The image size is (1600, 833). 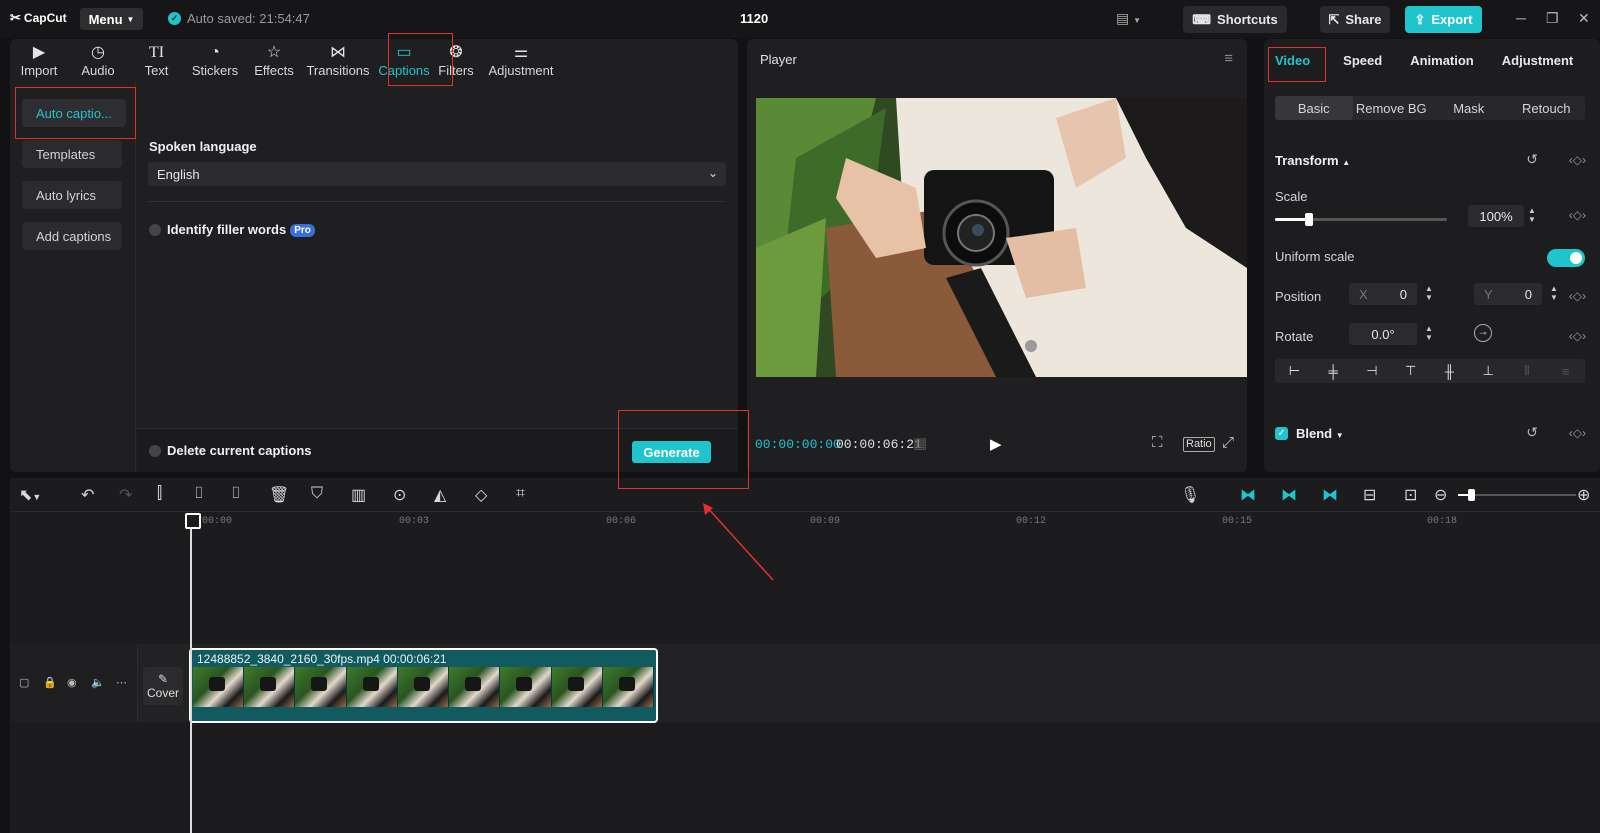 What do you see at coordinates (274, 61) in the screenshot?
I see `tool-effects: ☆ Effects` at bounding box center [274, 61].